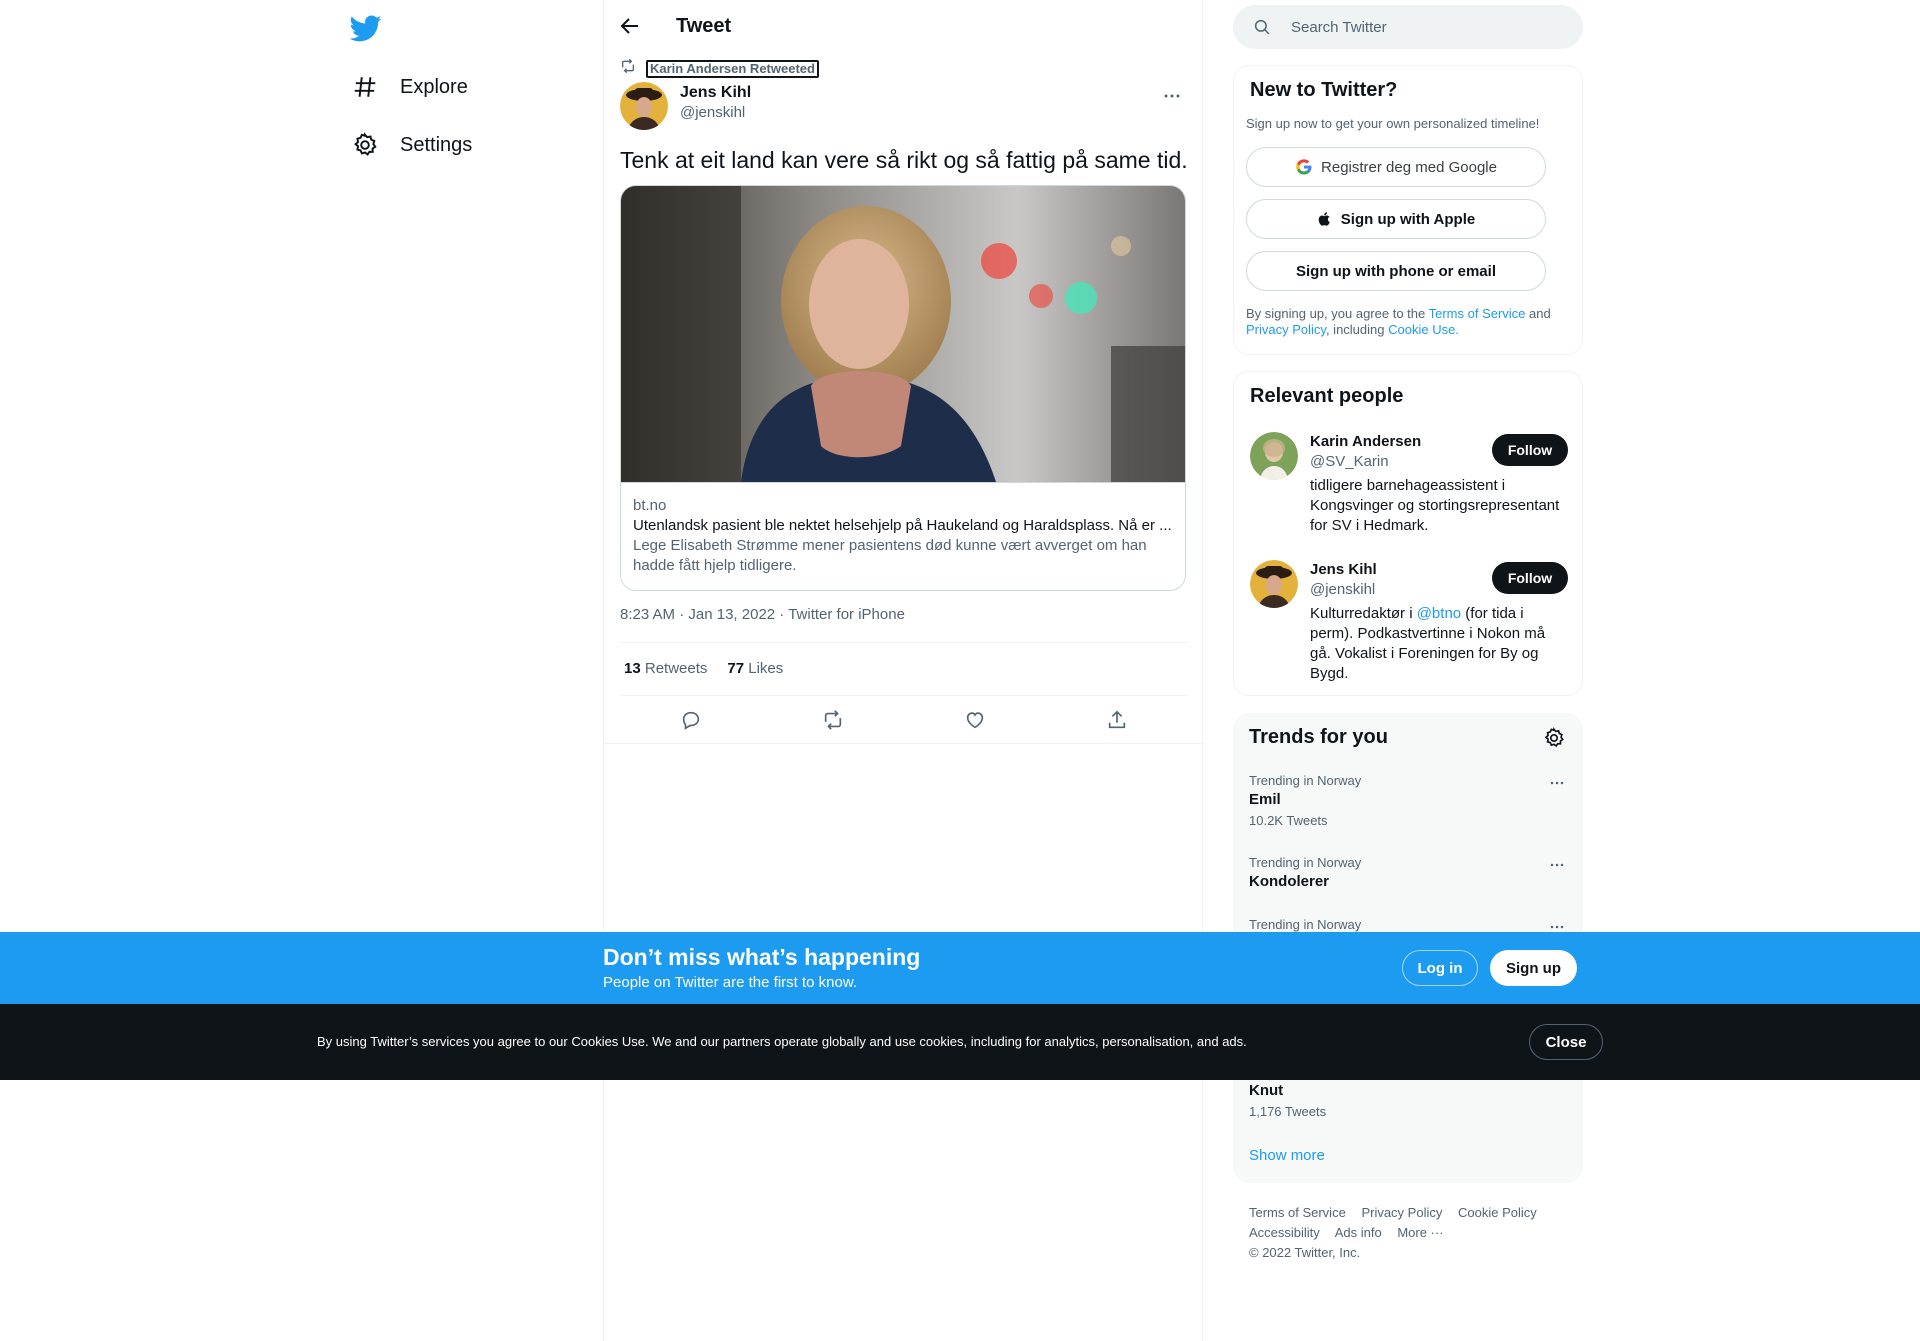 This screenshot has height=1341, width=1920. I want to click on tweet-date: Jan 13, 2022, so click(731, 614).